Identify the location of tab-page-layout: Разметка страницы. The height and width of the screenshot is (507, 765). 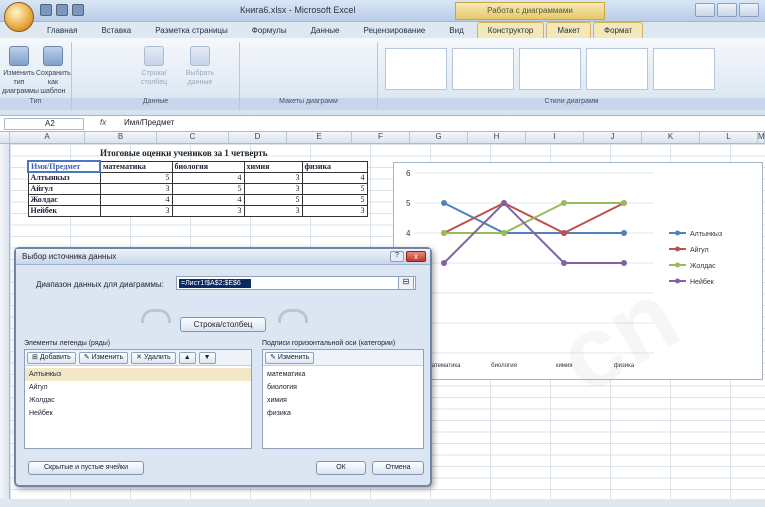
(191, 30).